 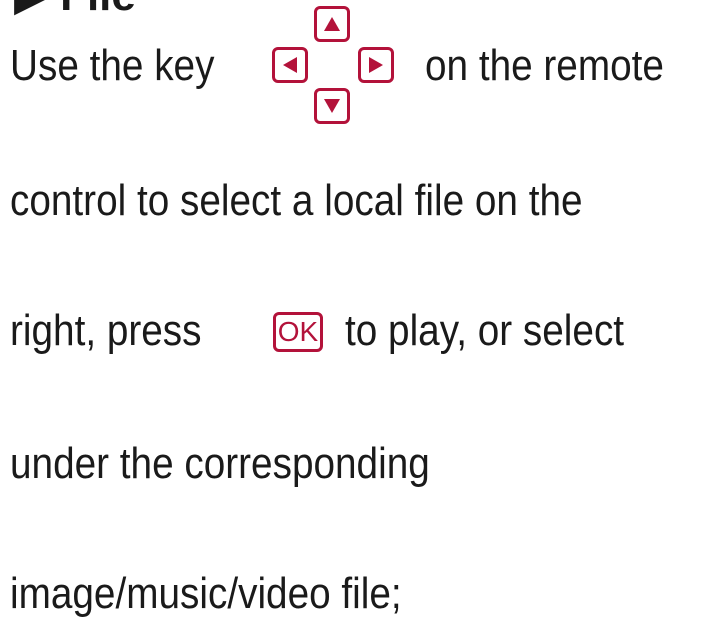 What do you see at coordinates (296, 200) in the screenshot?
I see `instruction-line-2: control to select a local file on the` at bounding box center [296, 200].